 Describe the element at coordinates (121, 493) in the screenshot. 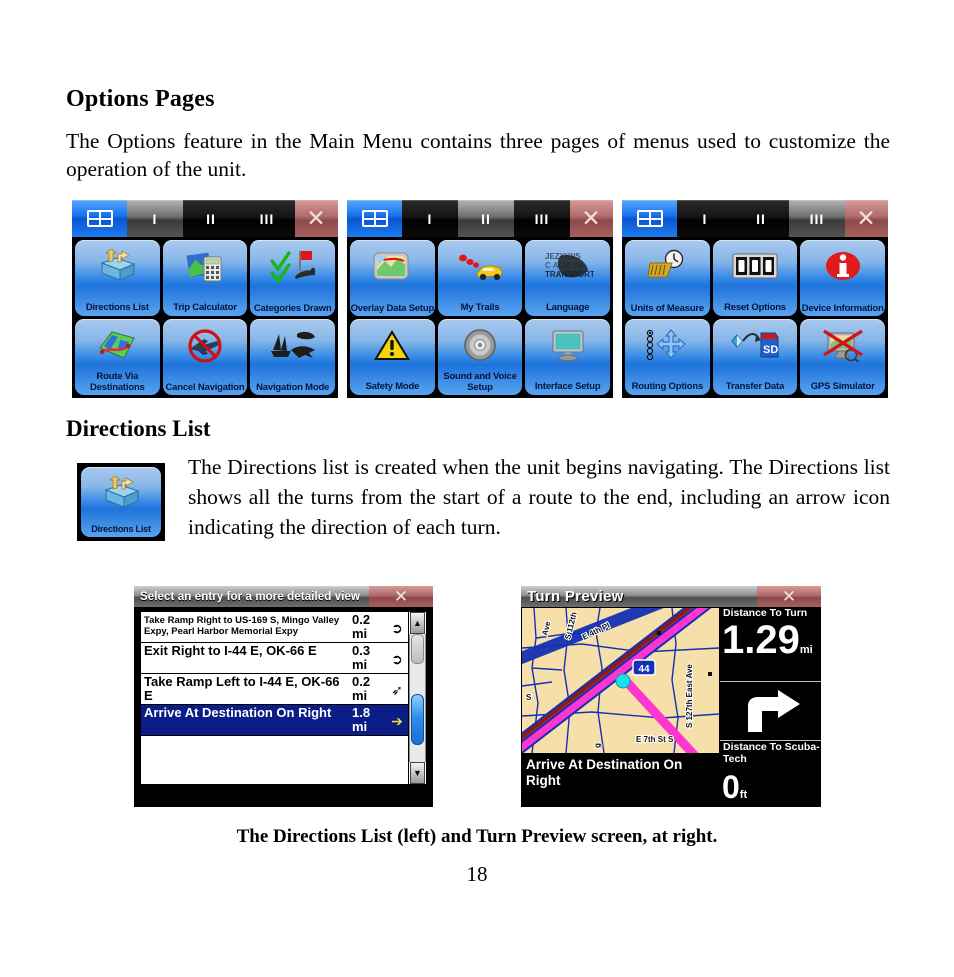

I see `directions-list-icon` at that location.